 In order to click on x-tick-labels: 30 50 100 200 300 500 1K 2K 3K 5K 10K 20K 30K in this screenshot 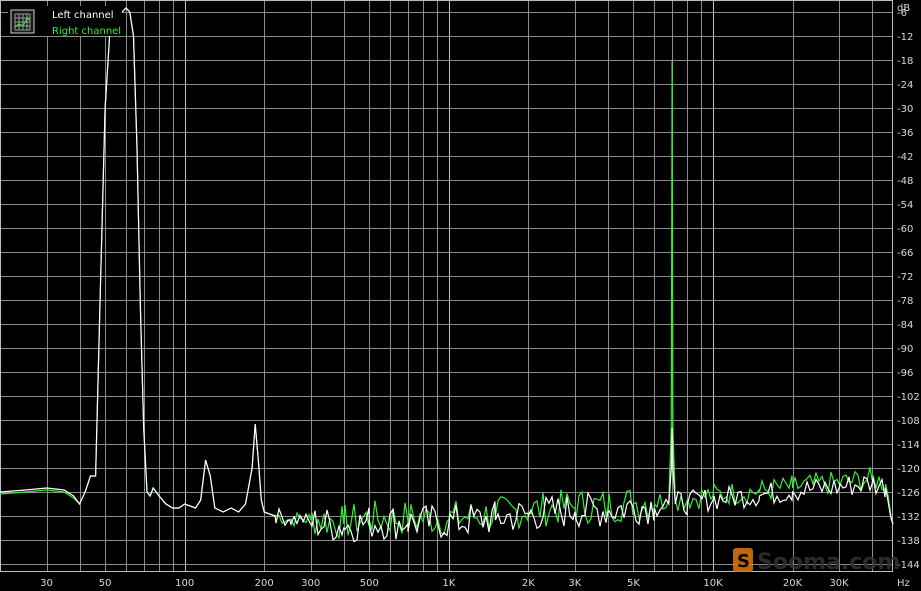, I will do `click(444, 583)`.